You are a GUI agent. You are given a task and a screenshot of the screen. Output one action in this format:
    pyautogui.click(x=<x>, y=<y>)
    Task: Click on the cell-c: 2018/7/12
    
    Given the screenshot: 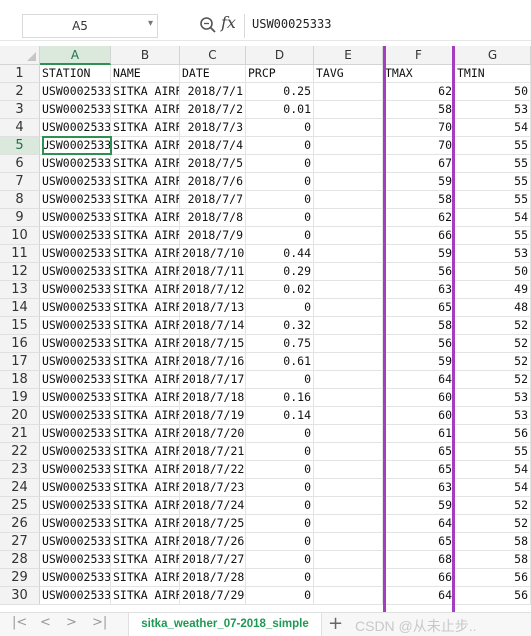 What is the action you would take?
    pyautogui.click(x=213, y=290)
    